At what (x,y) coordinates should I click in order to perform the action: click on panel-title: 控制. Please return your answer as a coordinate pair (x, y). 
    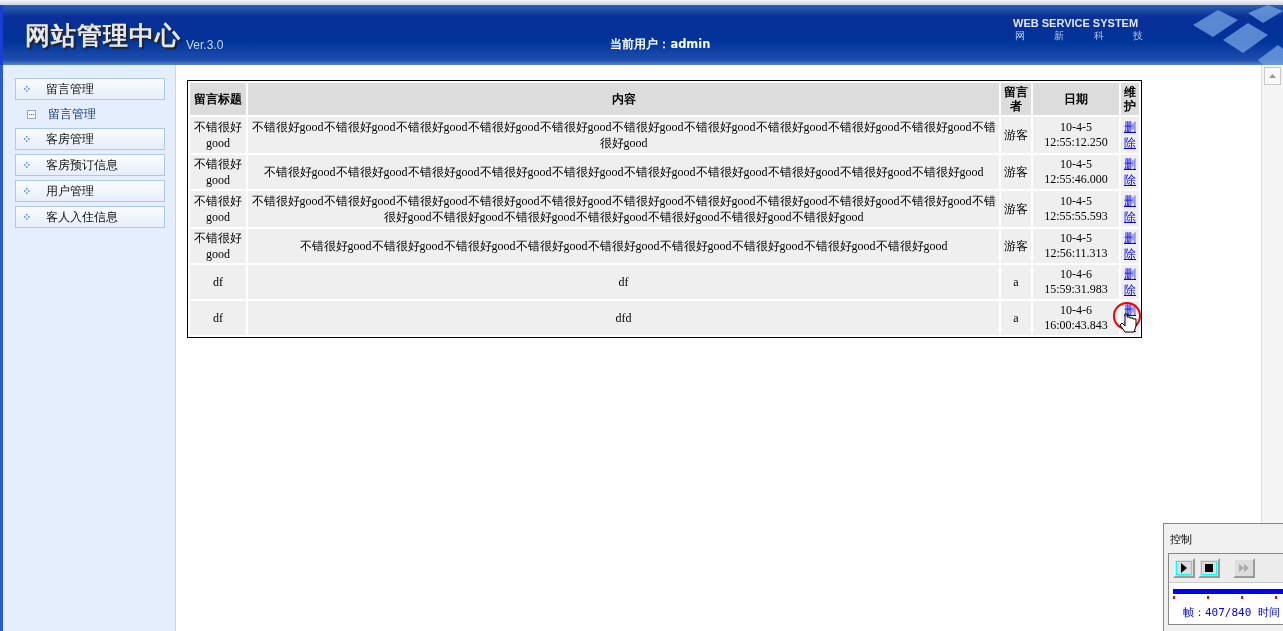
    Looking at the image, I should click on (1181, 539).